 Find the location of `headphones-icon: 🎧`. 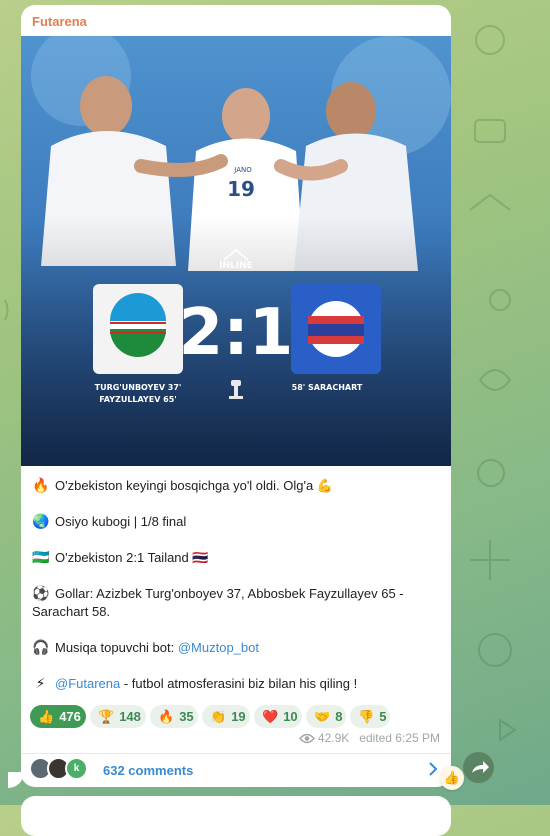

headphones-icon: 🎧 is located at coordinates (41, 647).